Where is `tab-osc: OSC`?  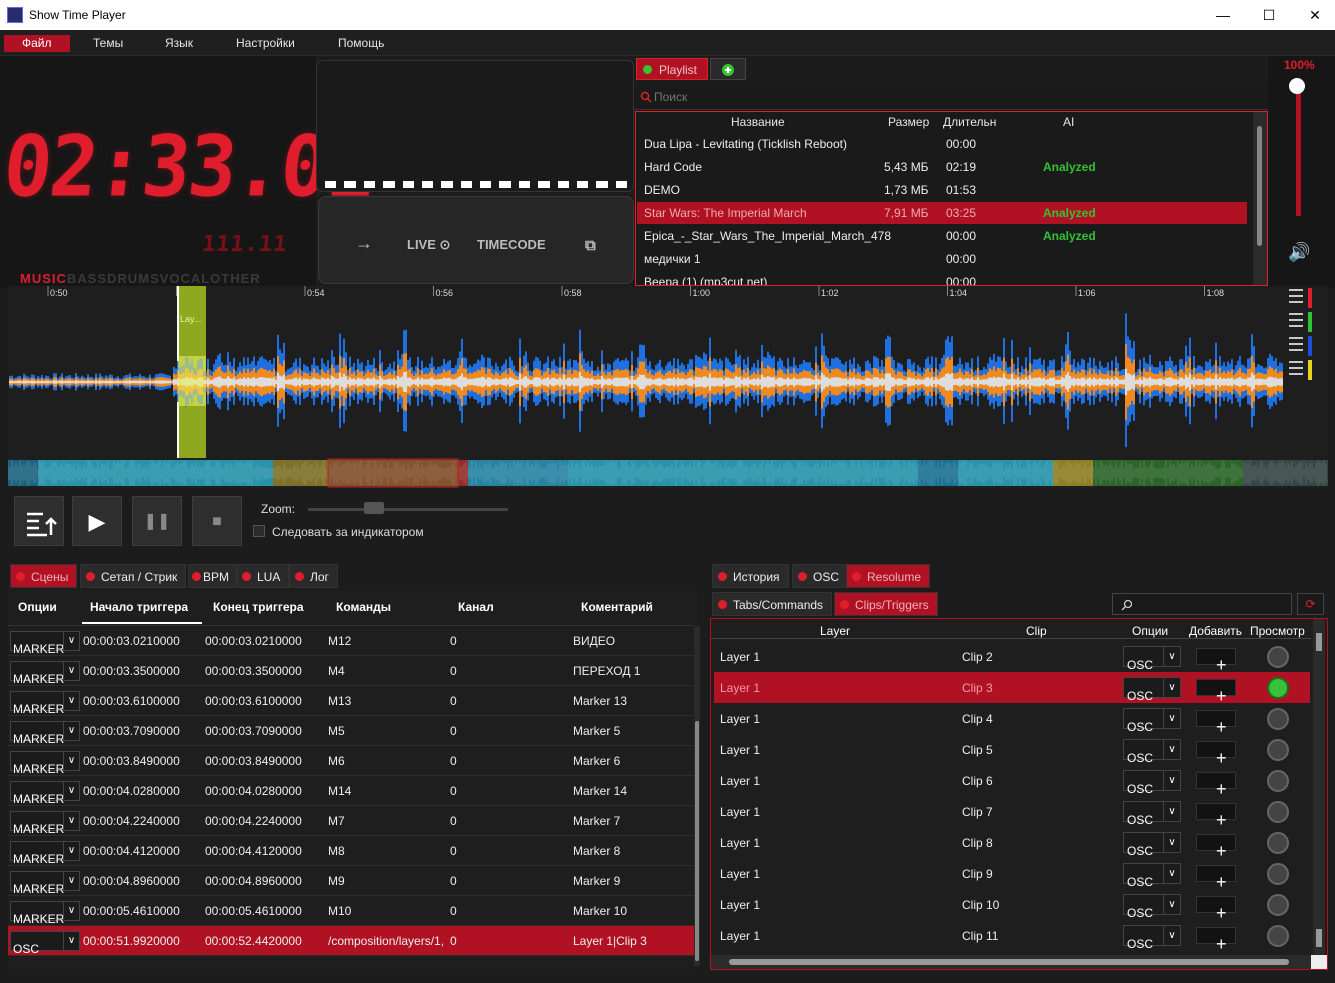
tab-osc: OSC is located at coordinates (820, 576).